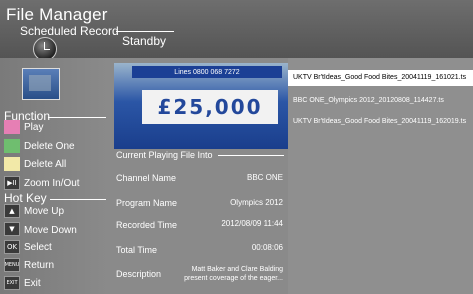 The image size is (473, 294). What do you see at coordinates (78, 199) in the screenshot?
I see `hot-key-leader-line` at bounding box center [78, 199].